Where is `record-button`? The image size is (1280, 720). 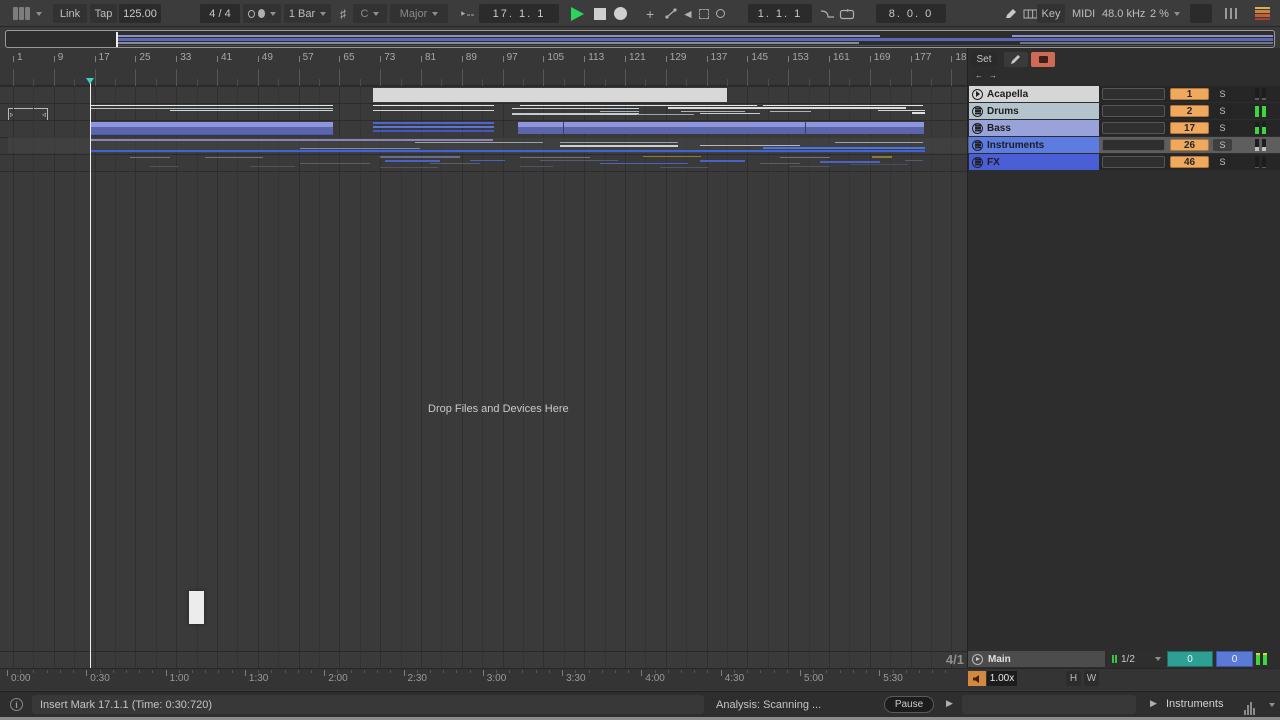
record-button is located at coordinates (620, 13).